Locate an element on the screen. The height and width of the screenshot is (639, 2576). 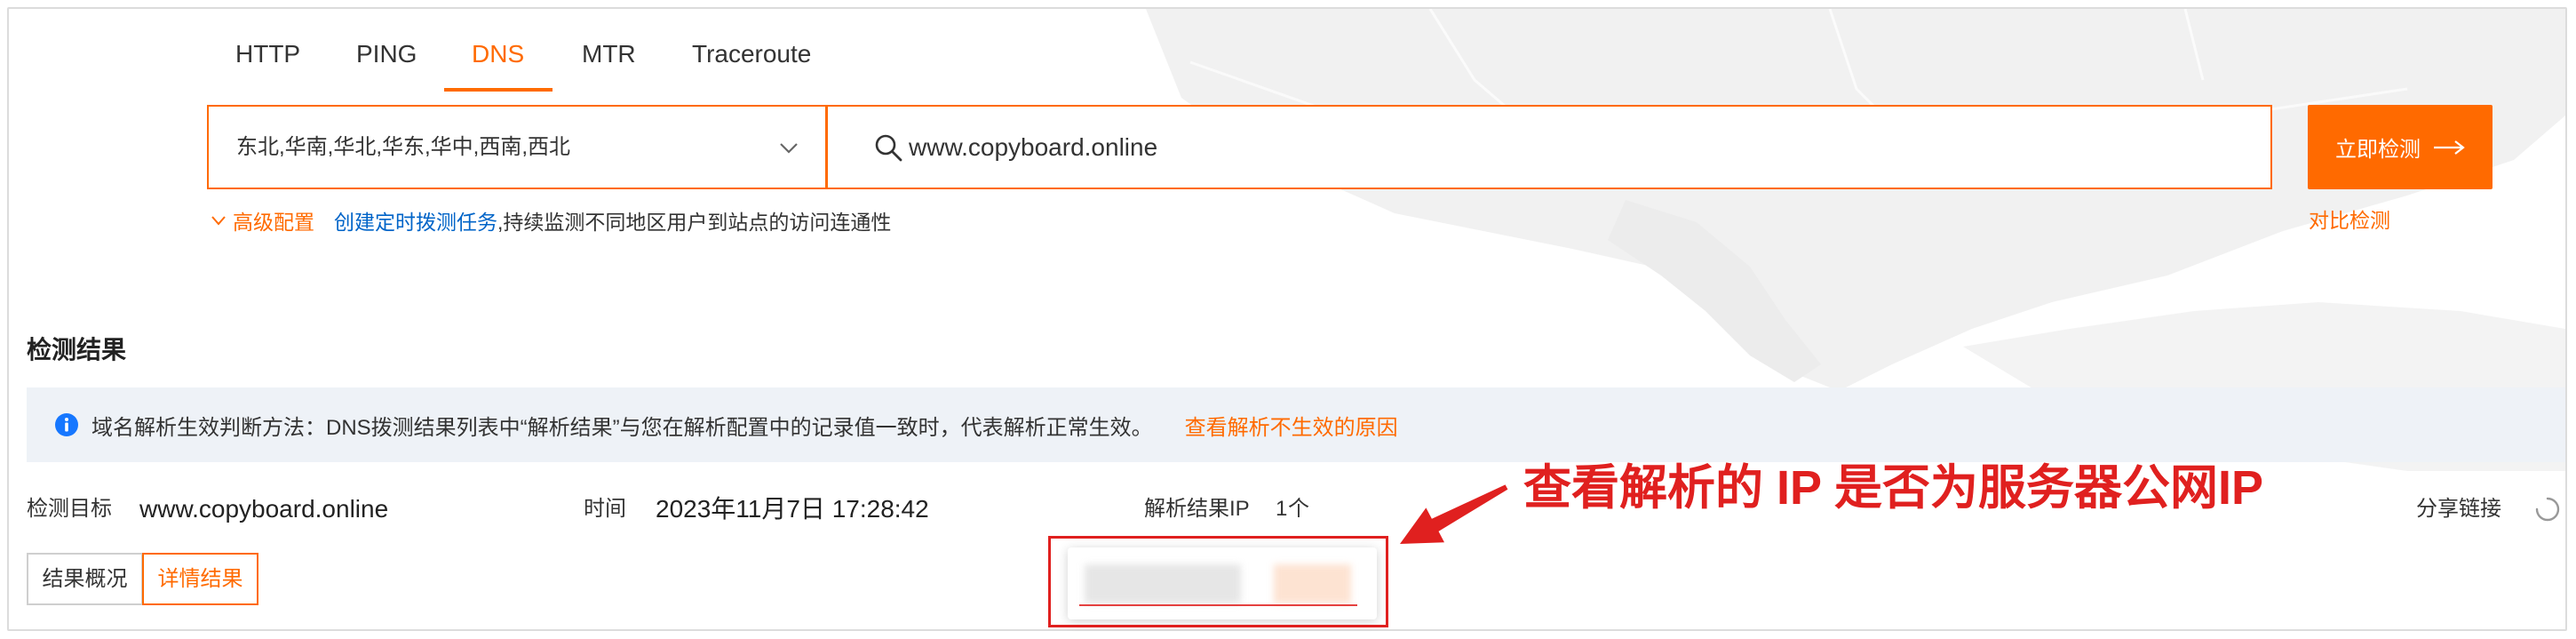
compare-check-link: 对比检测 is located at coordinates (2349, 220).